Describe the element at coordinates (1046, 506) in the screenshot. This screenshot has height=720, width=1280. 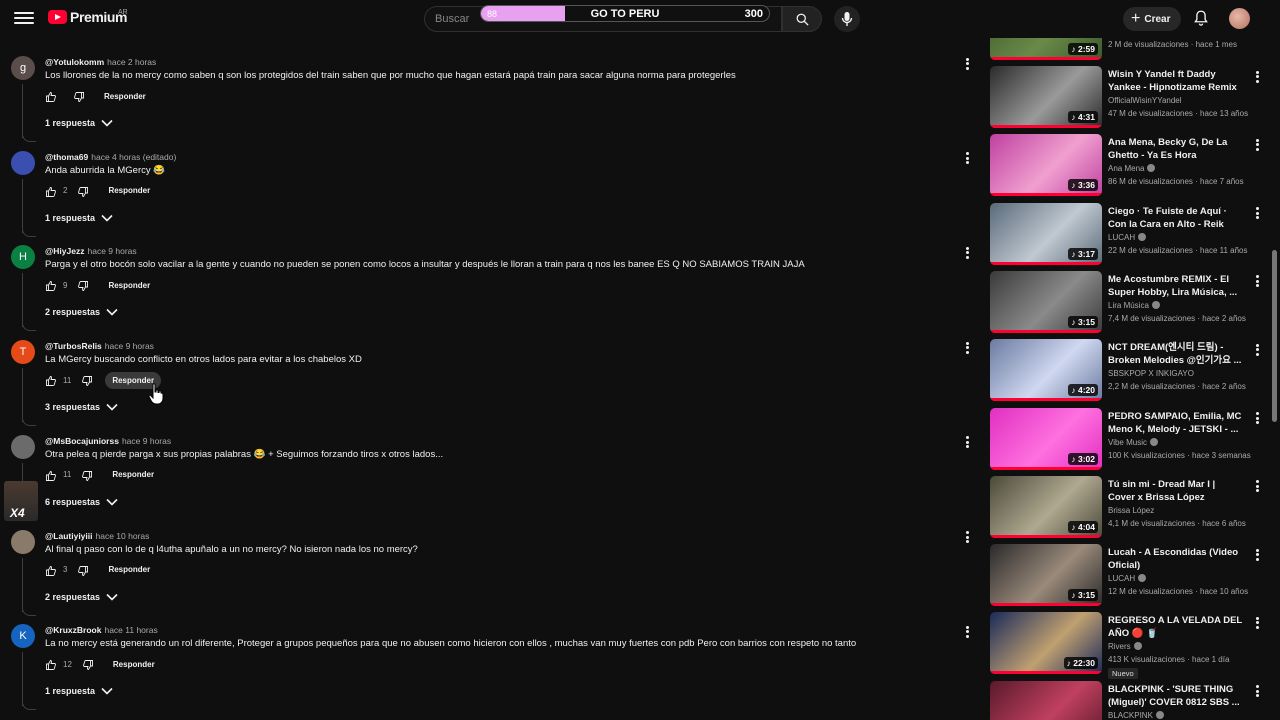
I see `video-thumbnail: ♪ 4:04` at that location.